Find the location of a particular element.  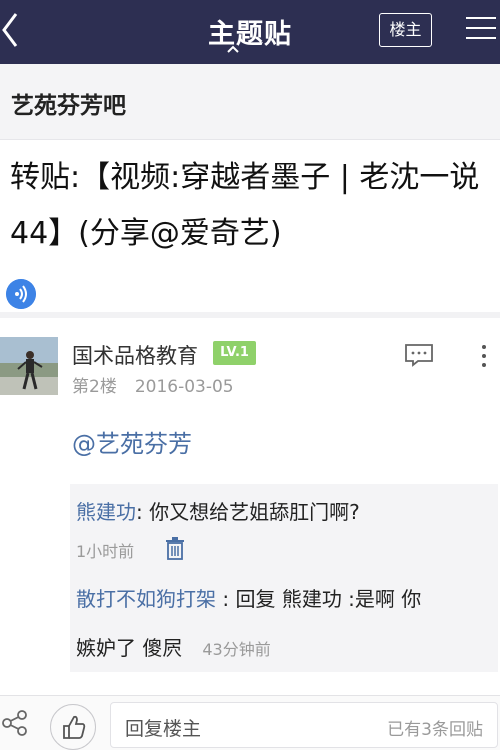

avatar is located at coordinates (29, 366).